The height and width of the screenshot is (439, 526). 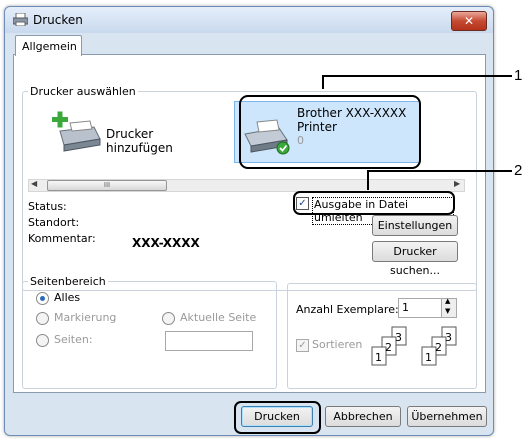 I want to click on radio-current-page-icon, so click(x=168, y=318).